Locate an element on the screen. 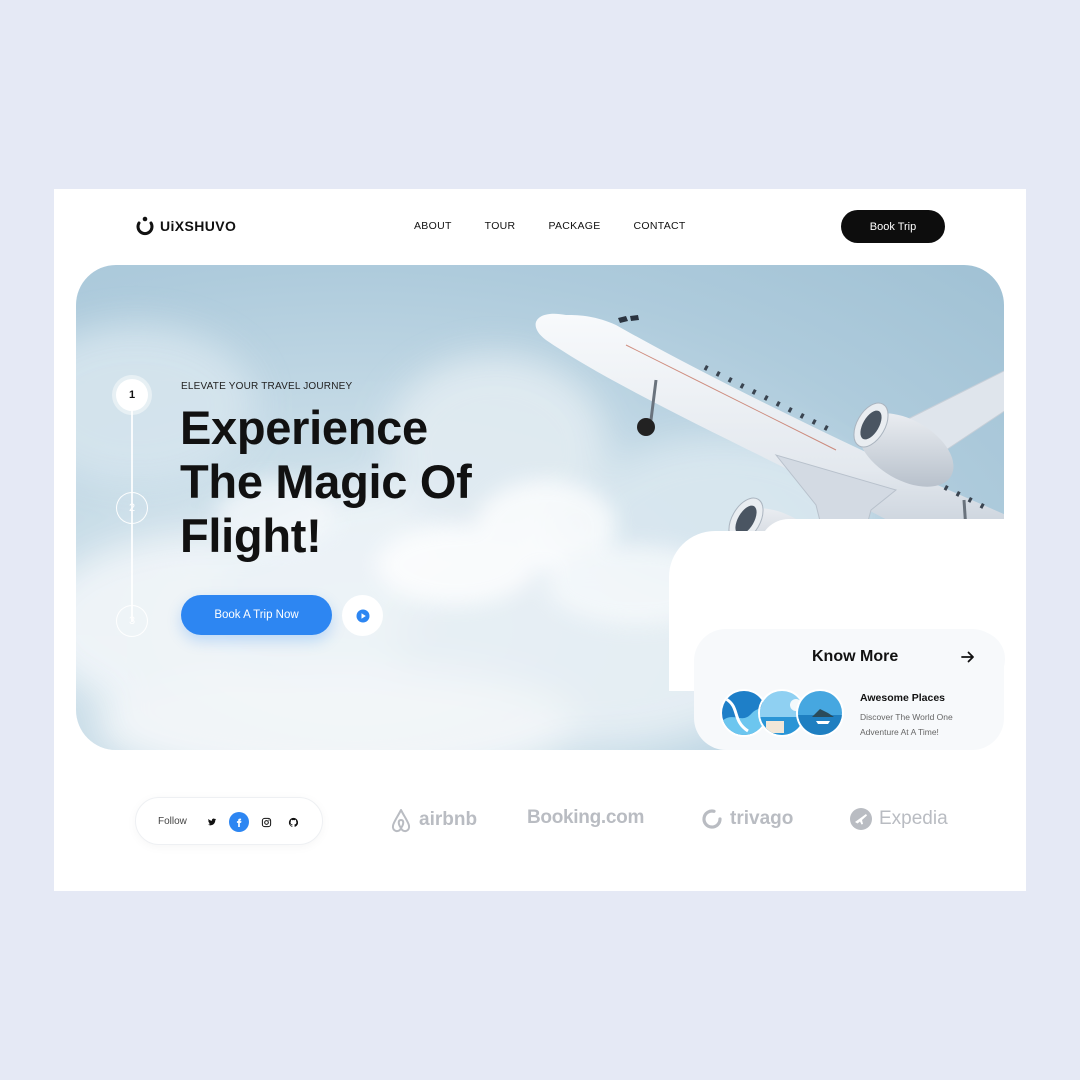 Image resolution: width=1080 pixels, height=1080 pixels. play-video-button is located at coordinates (362, 615).